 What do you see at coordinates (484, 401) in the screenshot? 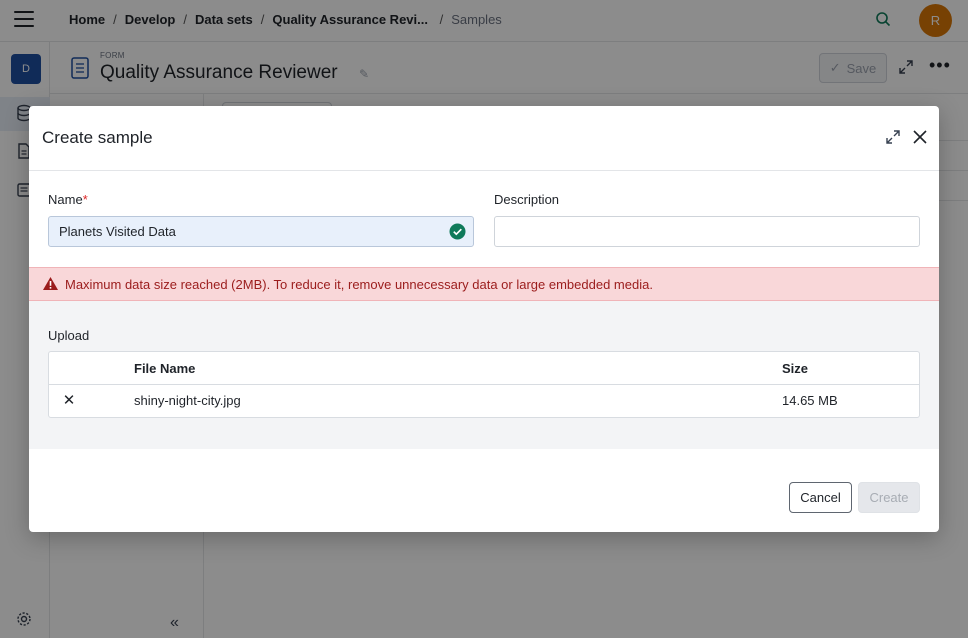
I see `table-row: ✕ shiny-night-city.jpg 14.65 MB` at bounding box center [484, 401].